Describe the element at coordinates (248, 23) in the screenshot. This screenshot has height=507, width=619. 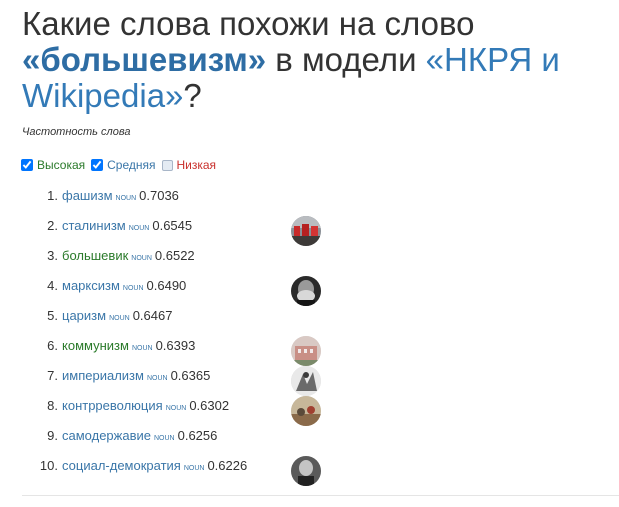
I see `title-prefix: Какие слова похожи на слово` at that location.